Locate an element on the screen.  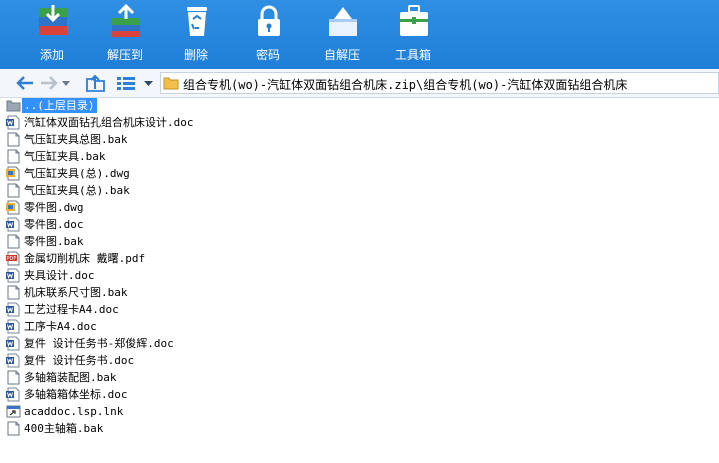
toolbox-icon is located at coordinates (414, 20).